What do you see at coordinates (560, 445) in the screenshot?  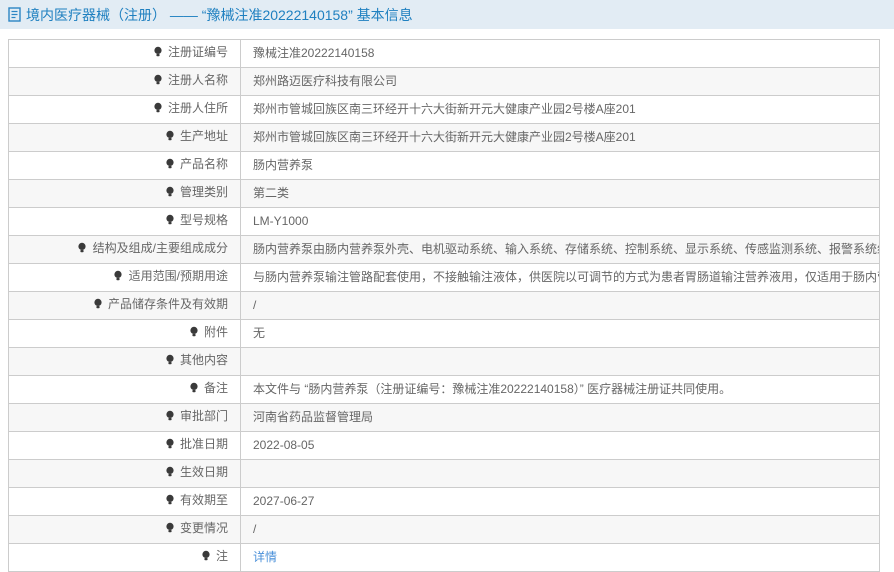 I see `row-value: 2022-08-05` at bounding box center [560, 445].